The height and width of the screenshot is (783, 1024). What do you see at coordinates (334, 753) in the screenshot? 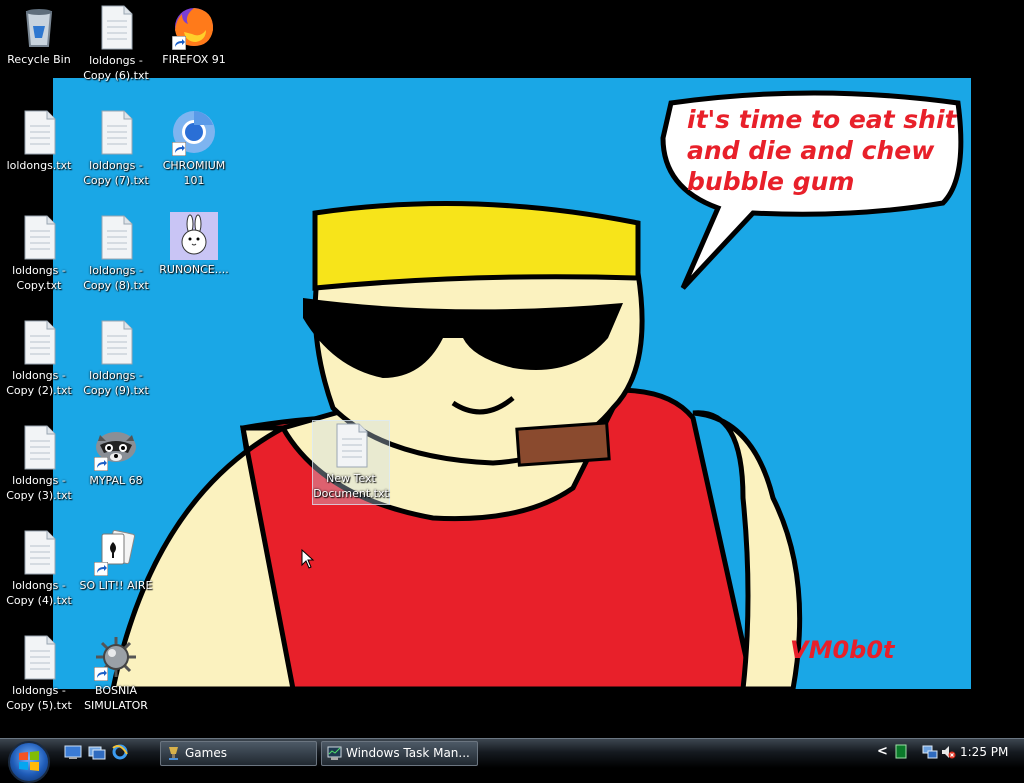
I see `task-manager-icon` at bounding box center [334, 753].